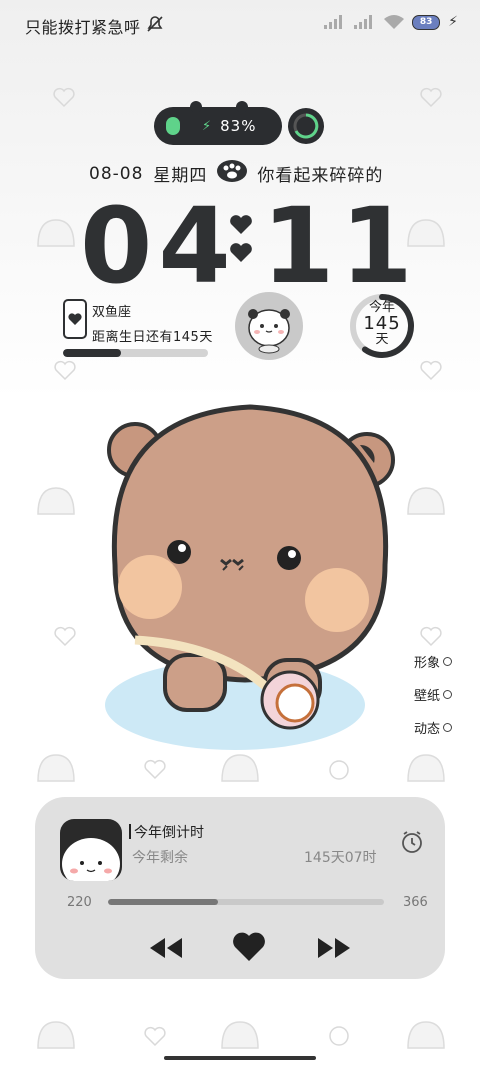  What do you see at coordinates (412, 844) in the screenshot?
I see `alarm-clock-icon` at bounding box center [412, 844].